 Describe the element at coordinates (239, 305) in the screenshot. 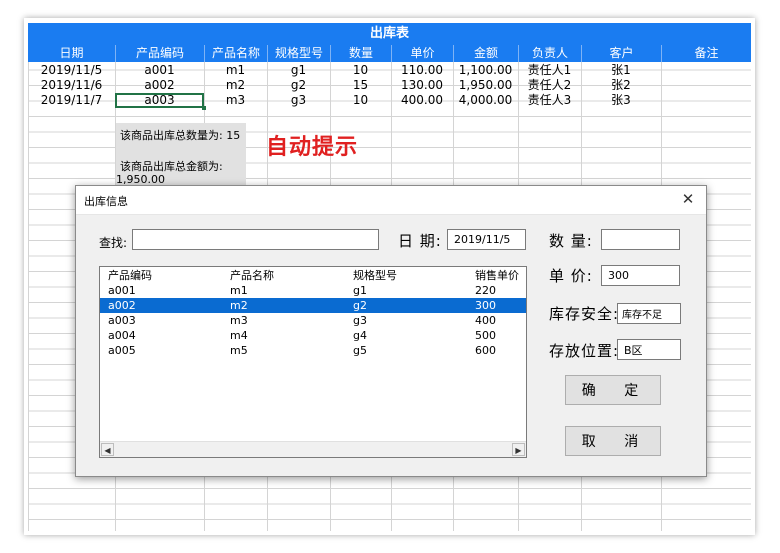

I see `list-cell-name: m2` at that location.